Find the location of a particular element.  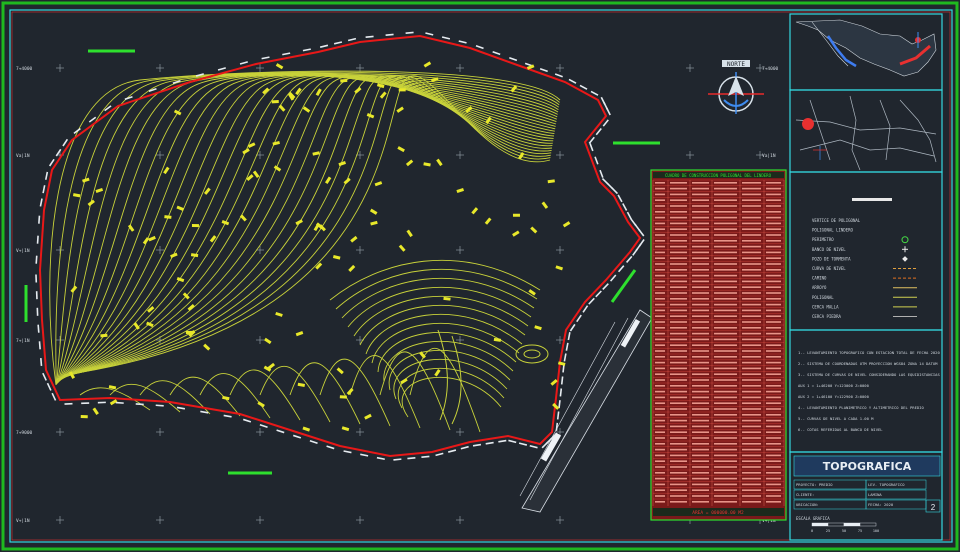

title-row-right: LAMINA is located at coordinates (875, 494).